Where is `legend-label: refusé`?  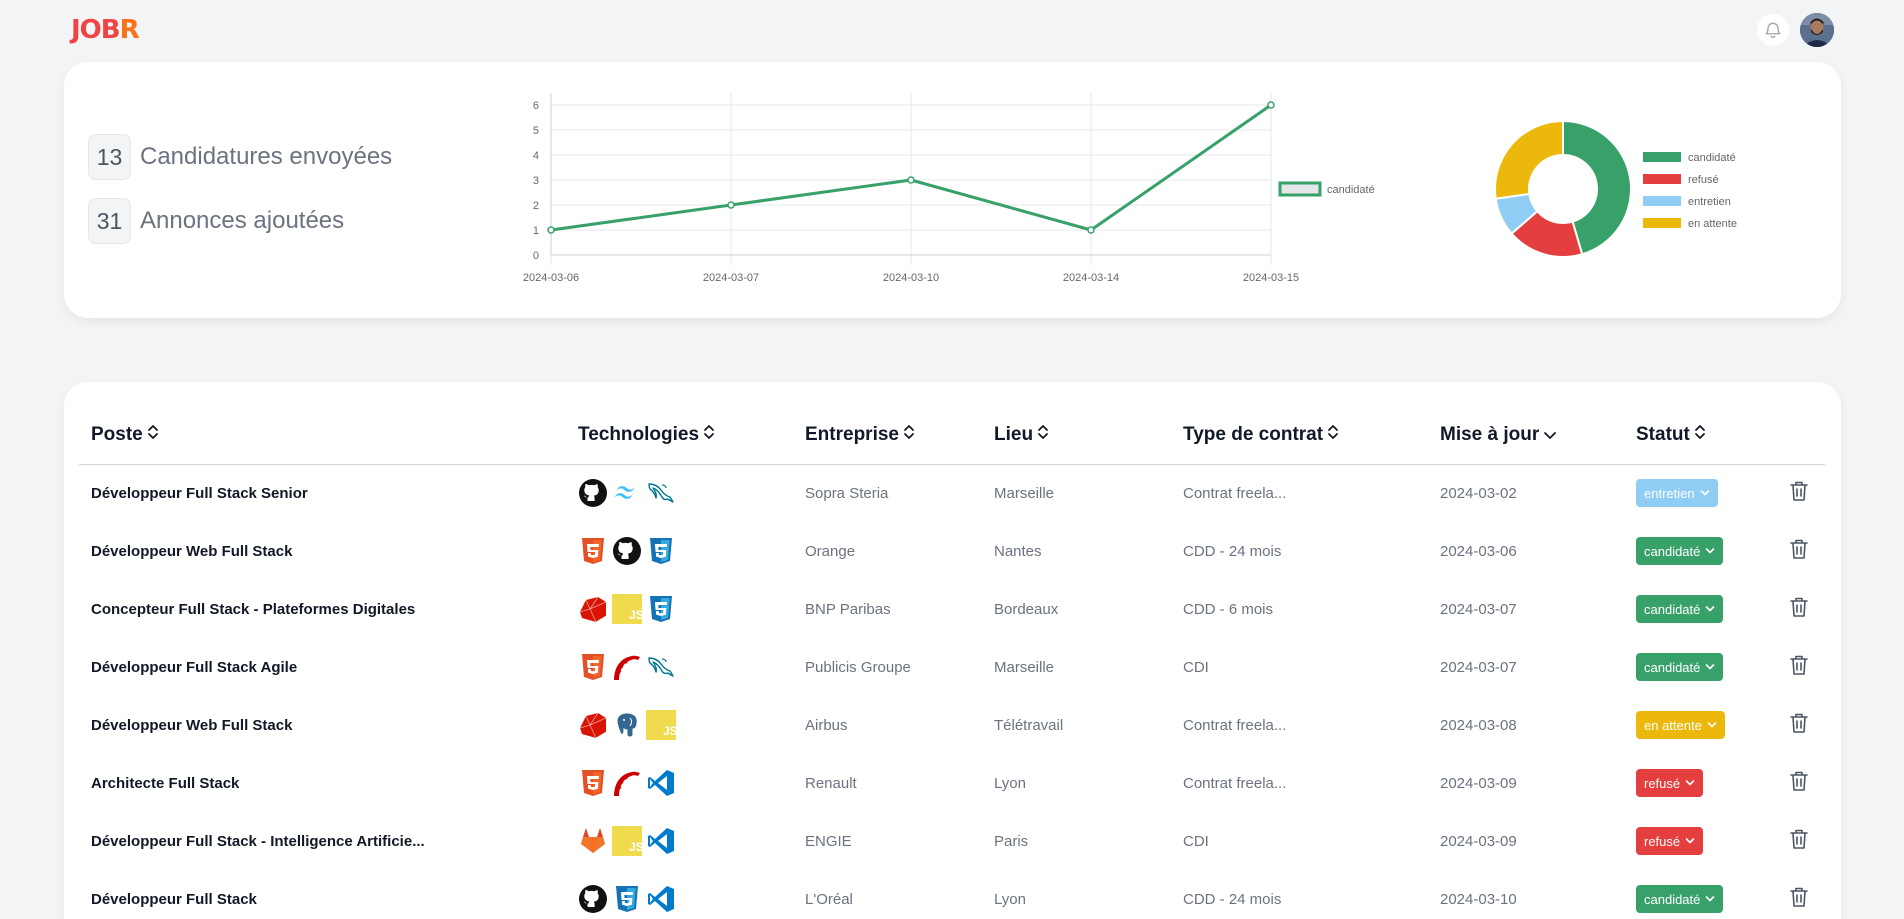 legend-label: refusé is located at coordinates (1703, 180).